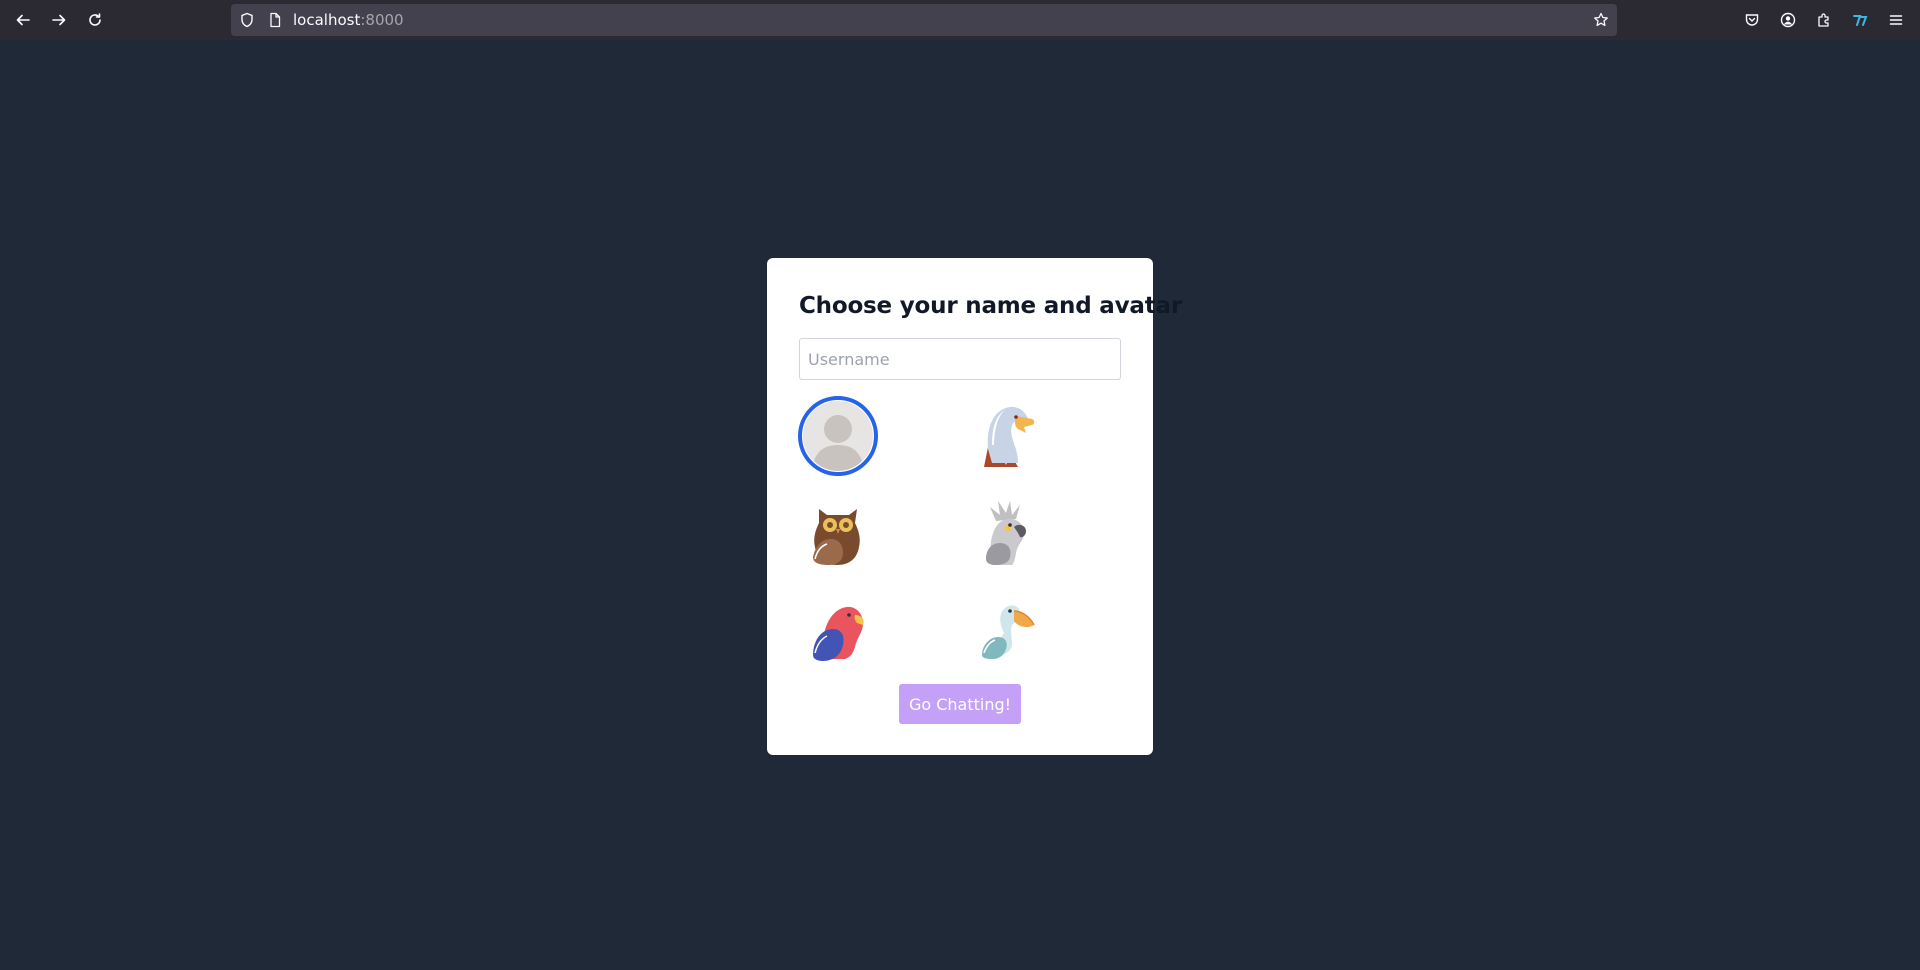  I want to click on reload-icon, so click(95, 19).